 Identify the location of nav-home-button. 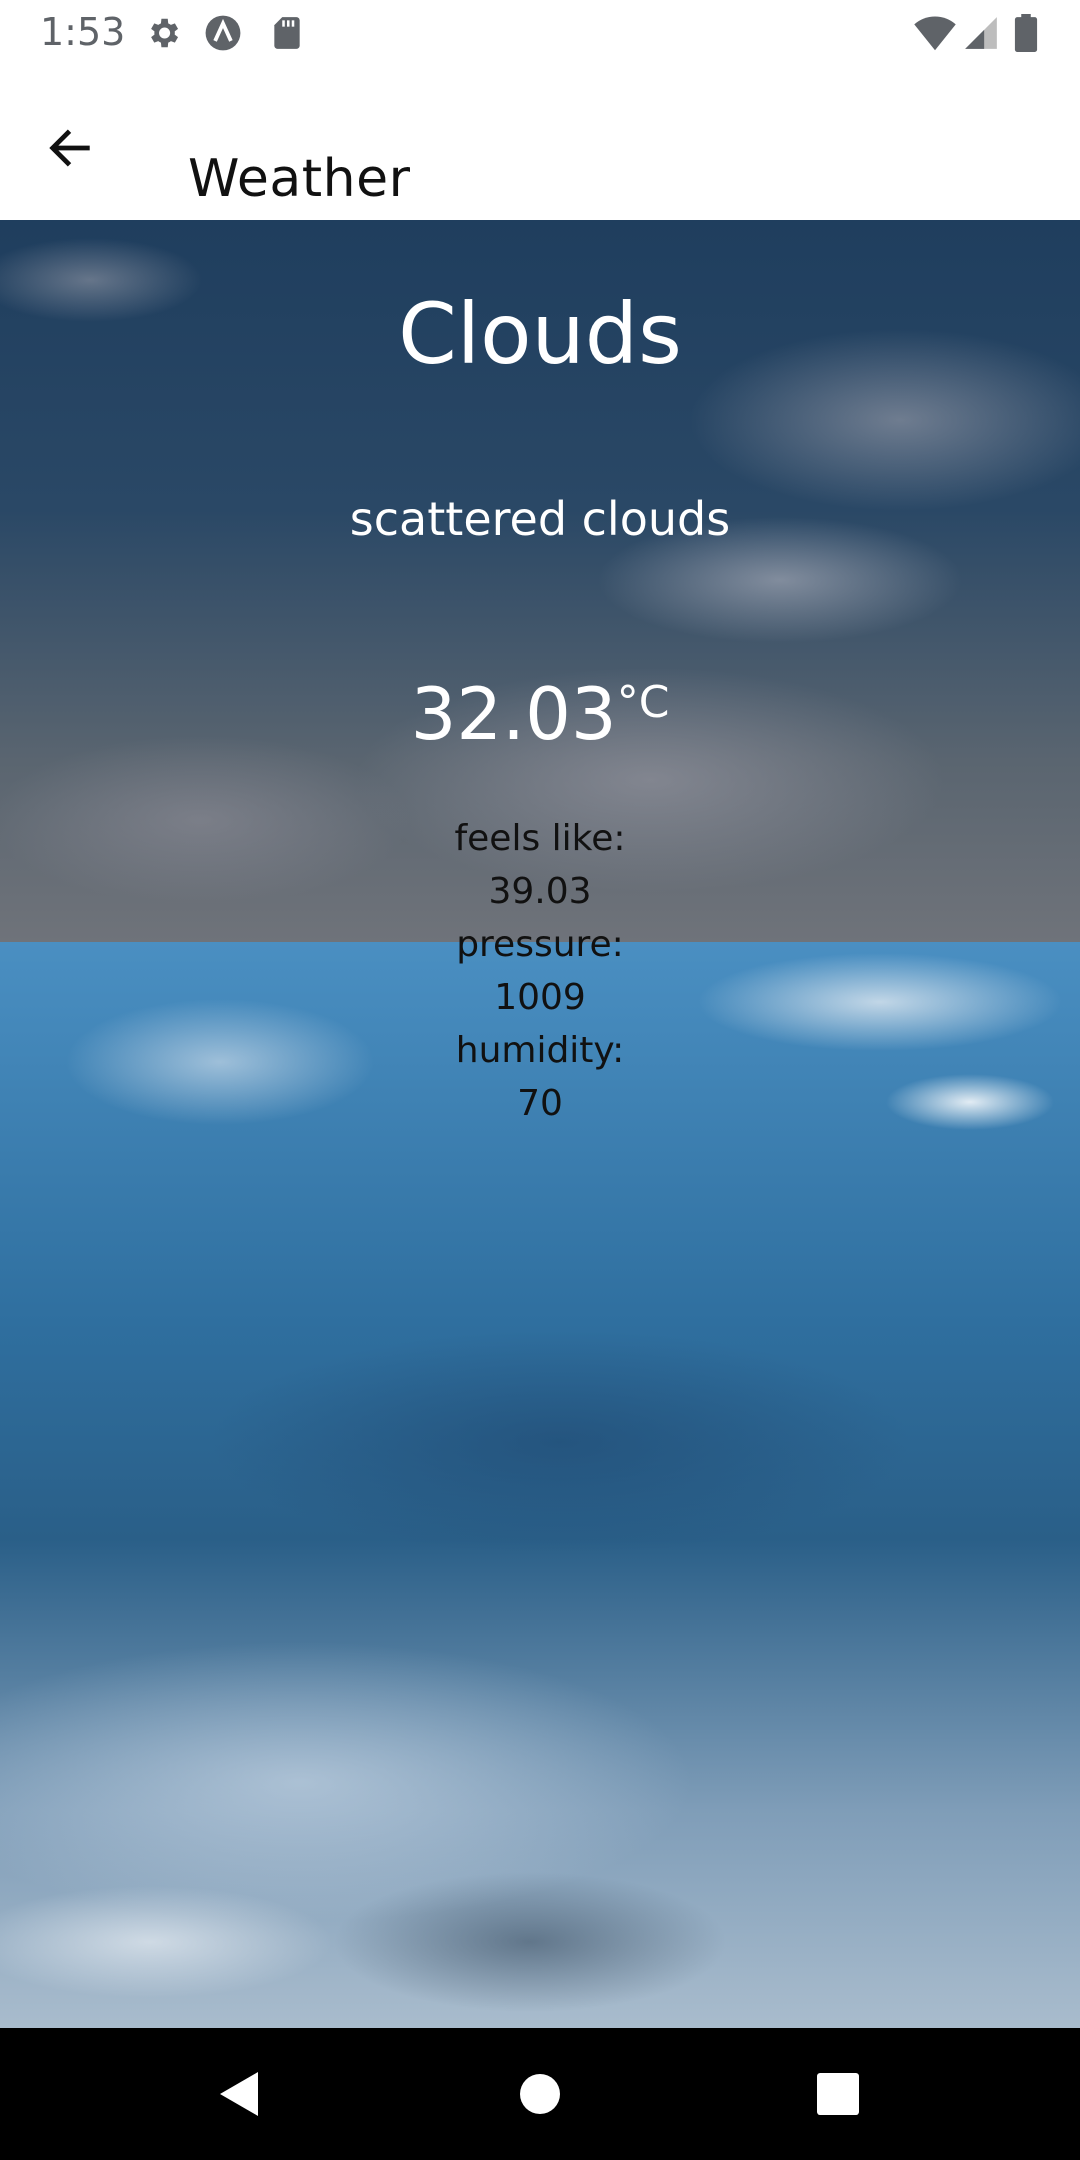
(540, 2094).